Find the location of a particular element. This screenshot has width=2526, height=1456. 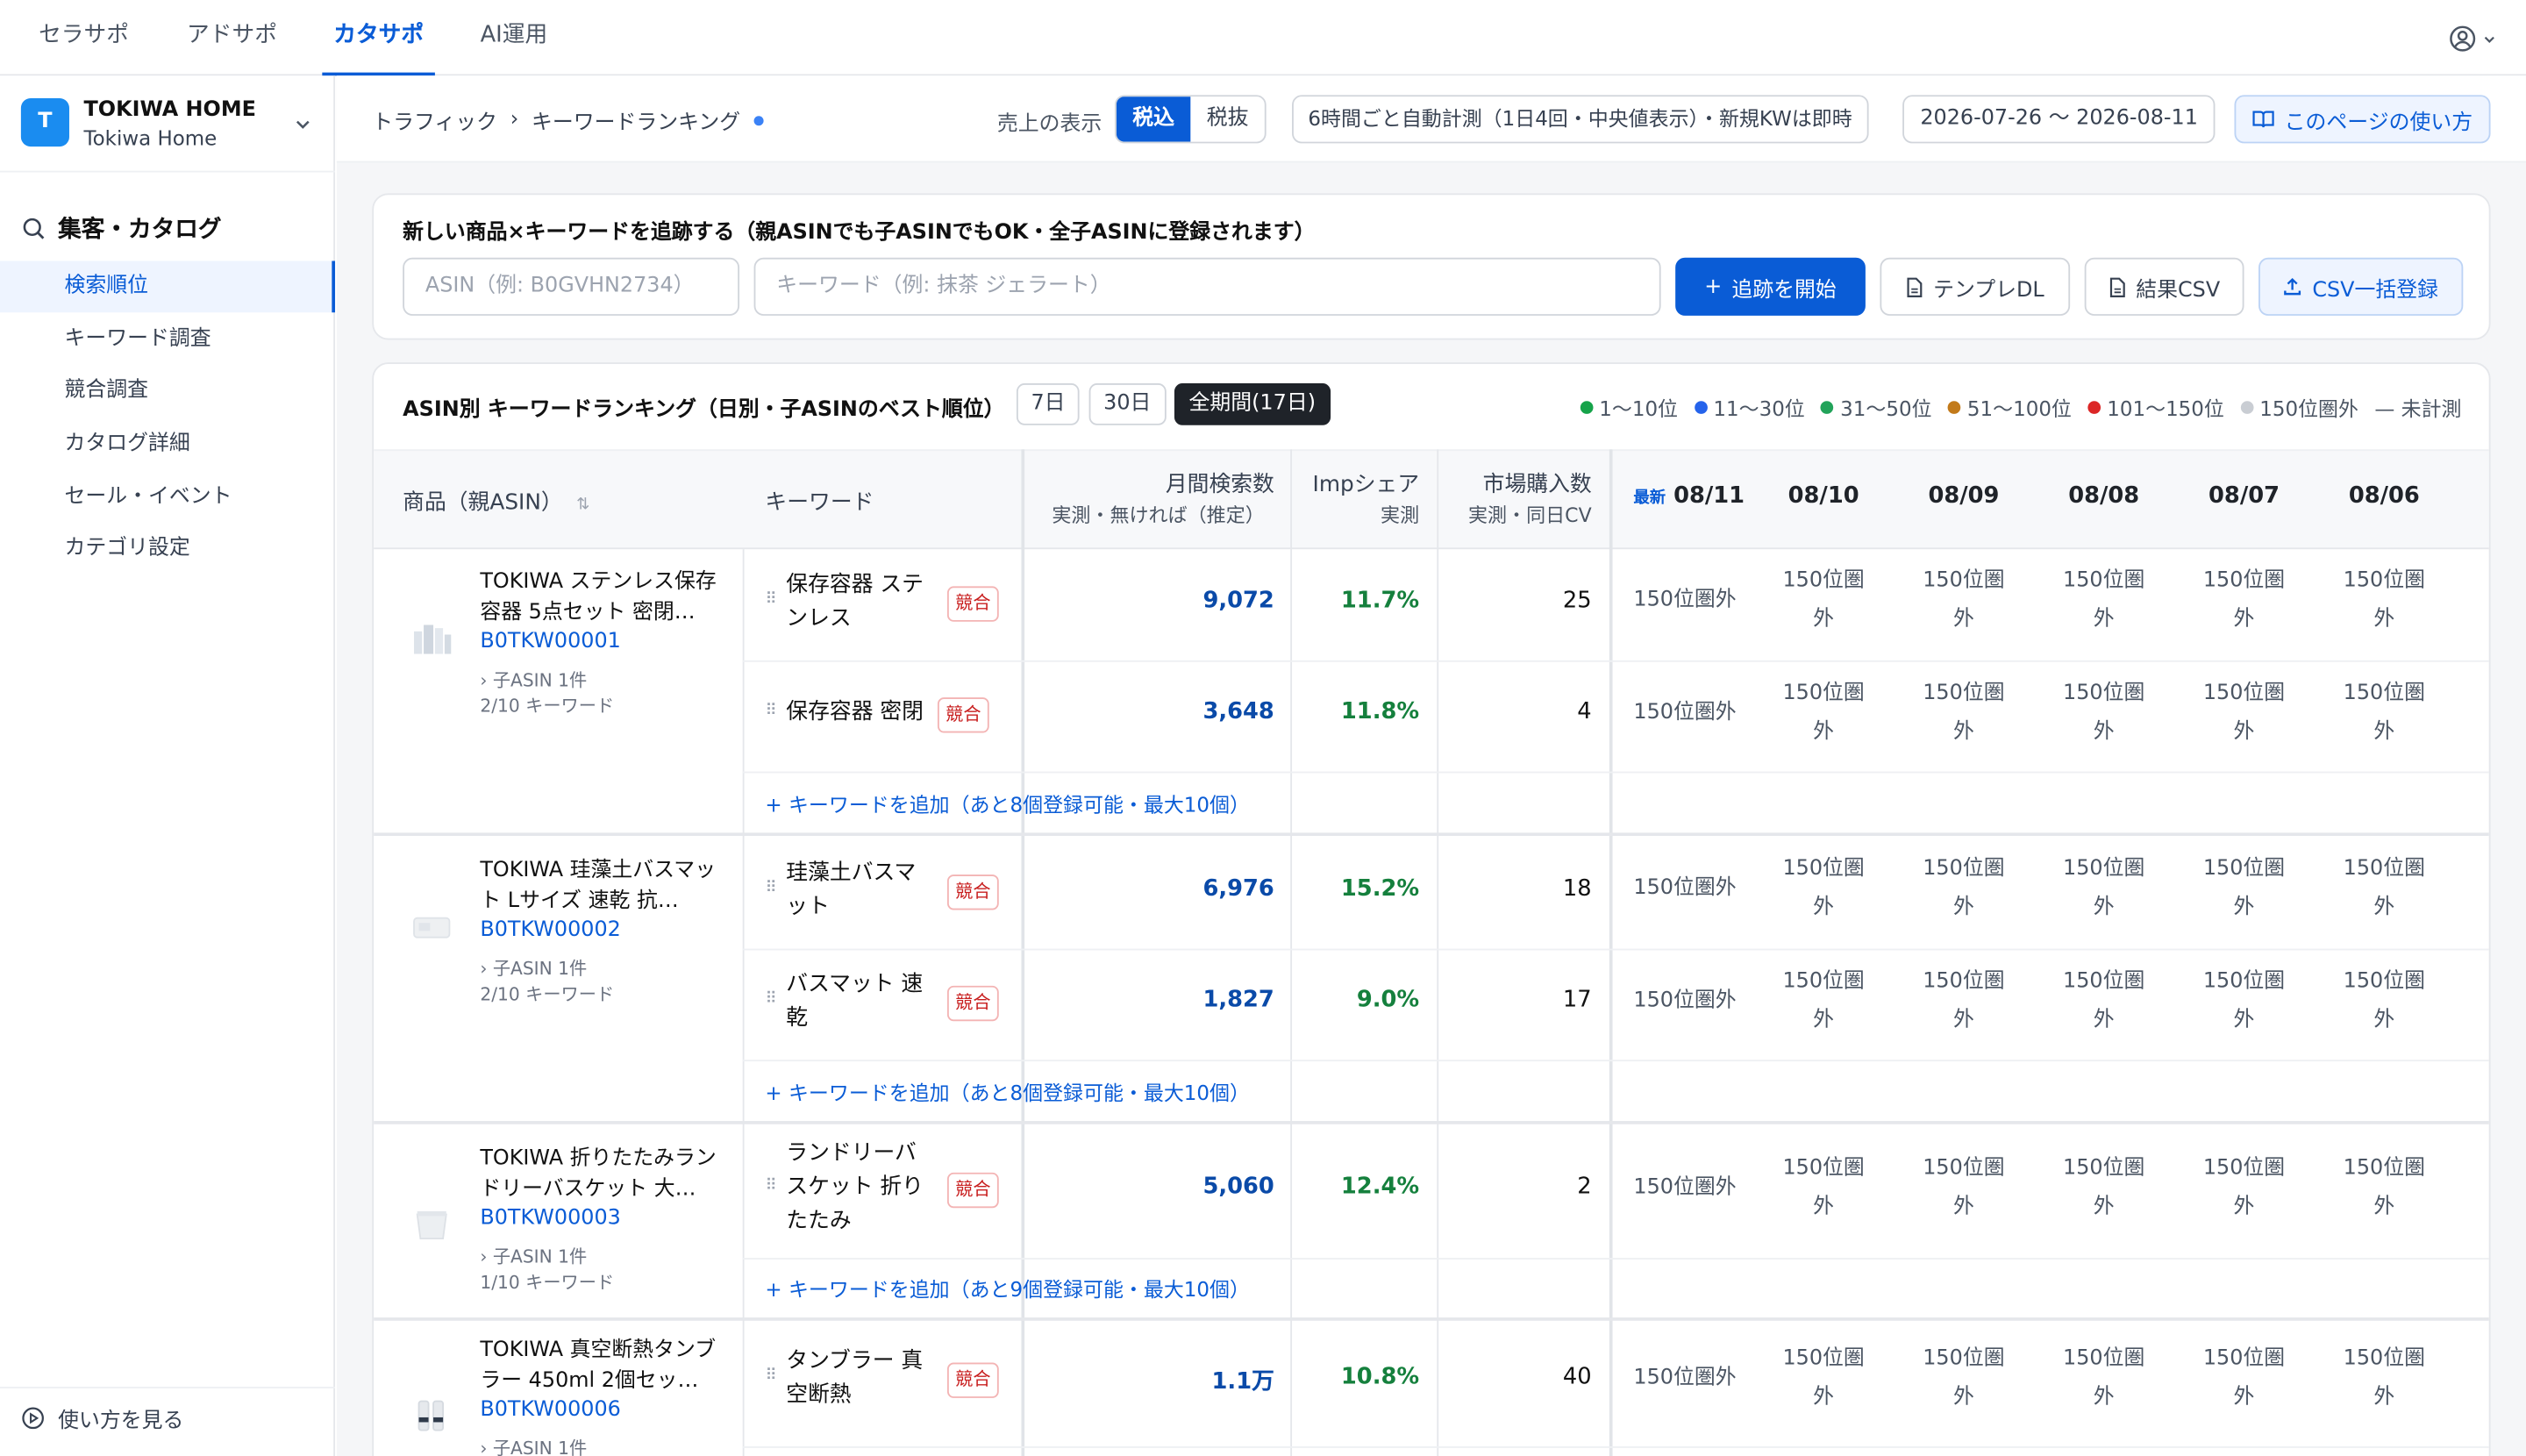

col-volume-sub: 実測・無ければ（推定） is located at coordinates (1158, 515).